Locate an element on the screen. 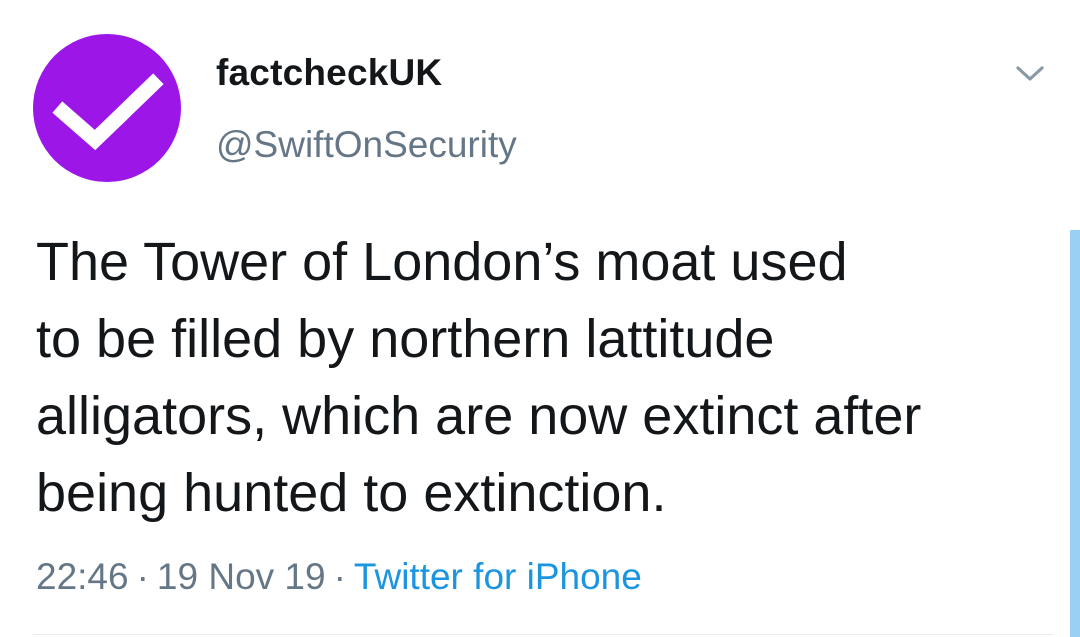 This screenshot has height=637, width=1080. tweet-metadata: 22:46 · 19 Nov 19 · Twitter for iPhone is located at coordinates (339, 577).